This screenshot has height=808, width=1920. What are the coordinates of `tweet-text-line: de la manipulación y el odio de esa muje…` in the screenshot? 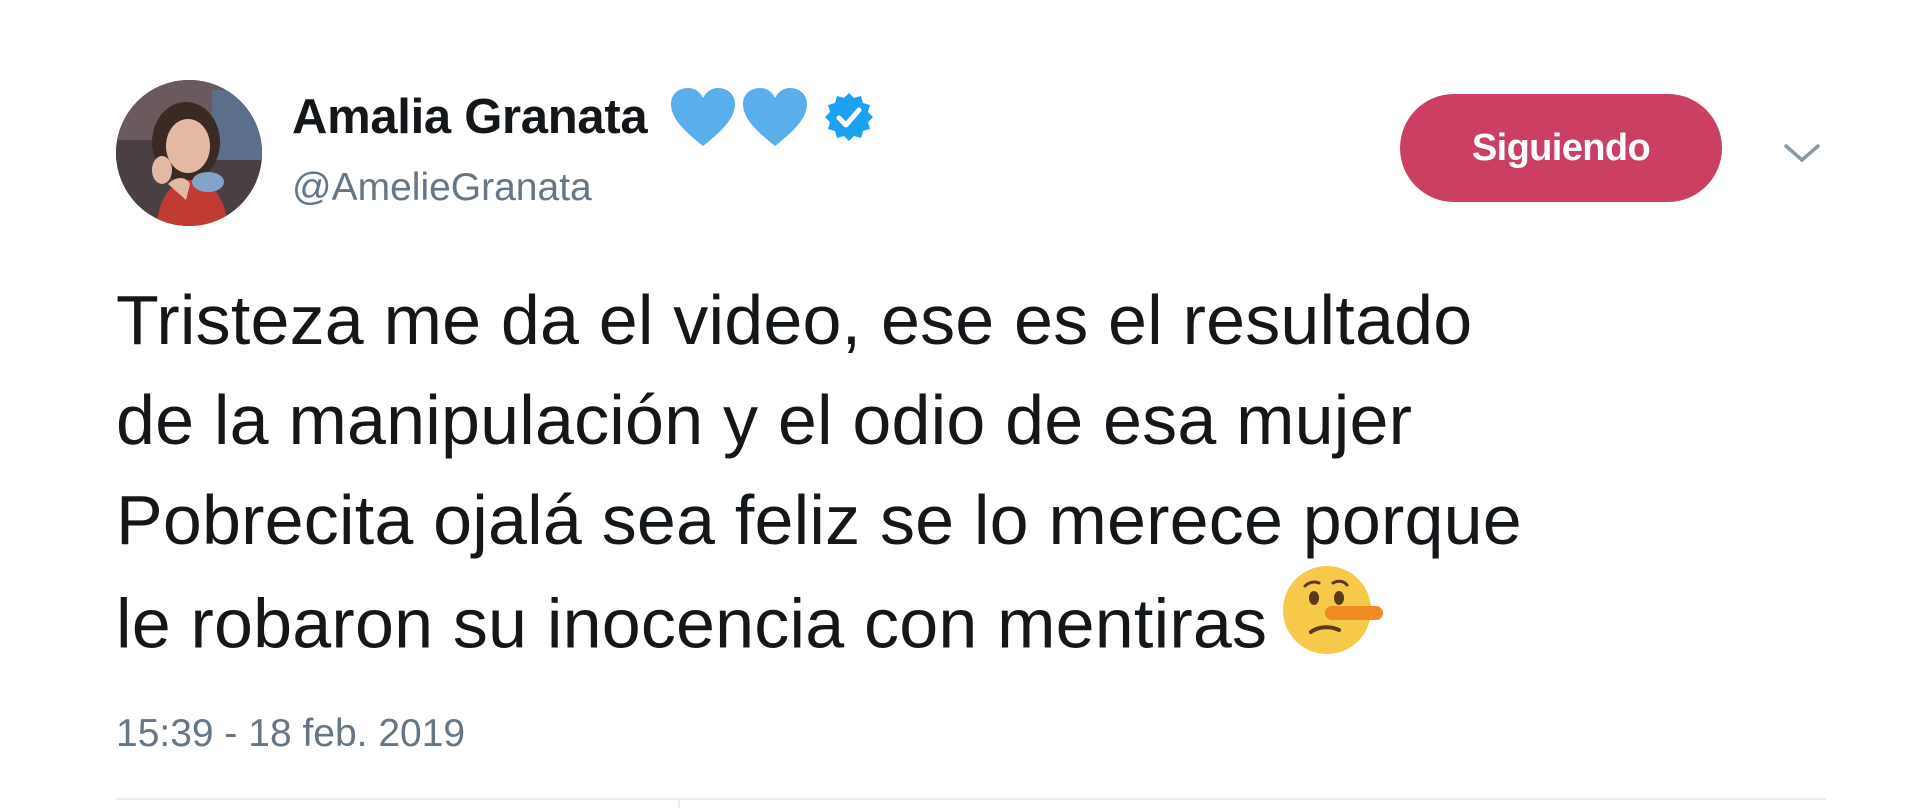 It's located at (764, 420).